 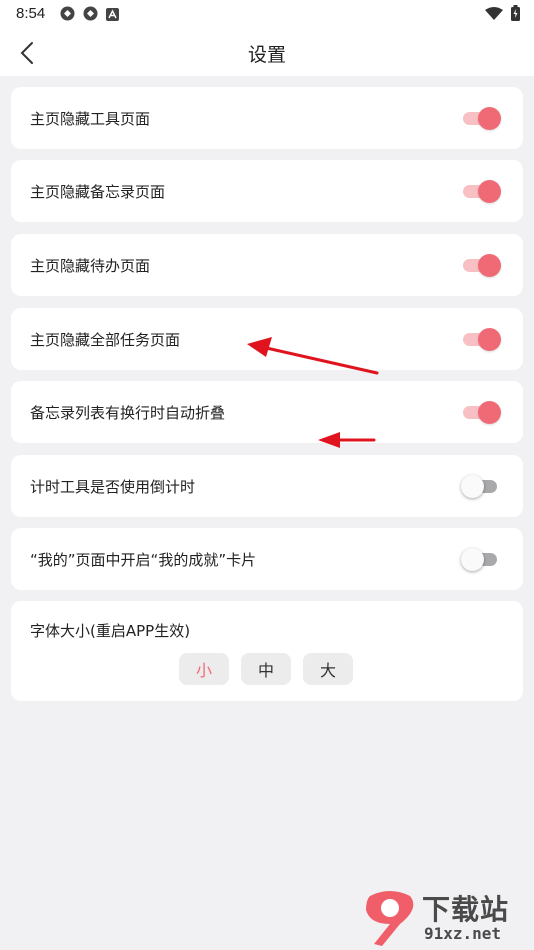 I want to click on system-icons, so click(x=502, y=15).